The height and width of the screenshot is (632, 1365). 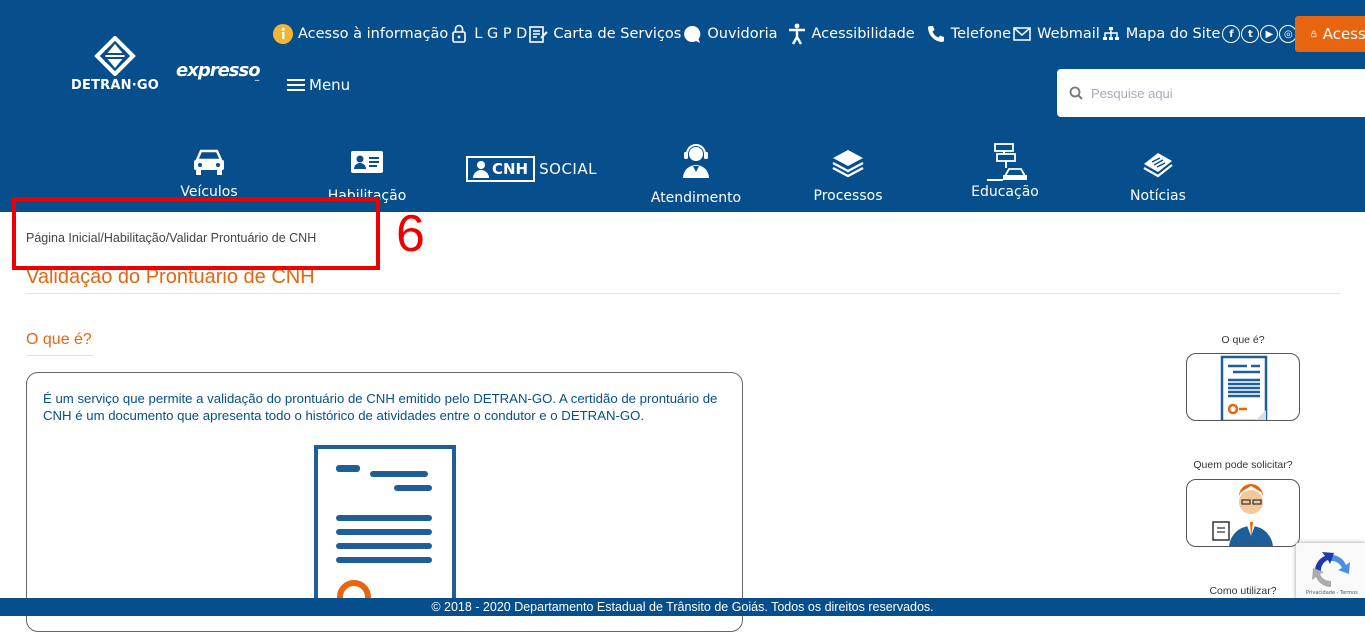 What do you see at coordinates (1022, 34) in the screenshot?
I see `mail-icon` at bounding box center [1022, 34].